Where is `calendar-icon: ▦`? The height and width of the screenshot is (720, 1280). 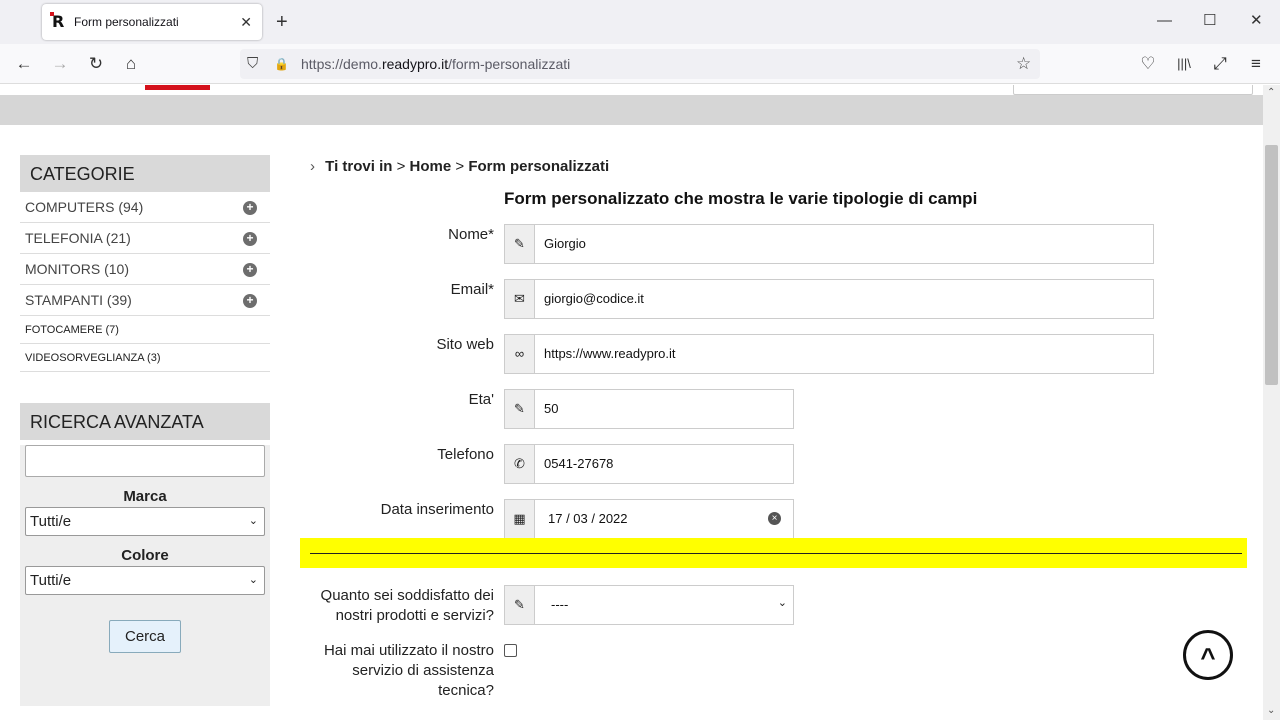 calendar-icon: ▦ is located at coordinates (520, 519).